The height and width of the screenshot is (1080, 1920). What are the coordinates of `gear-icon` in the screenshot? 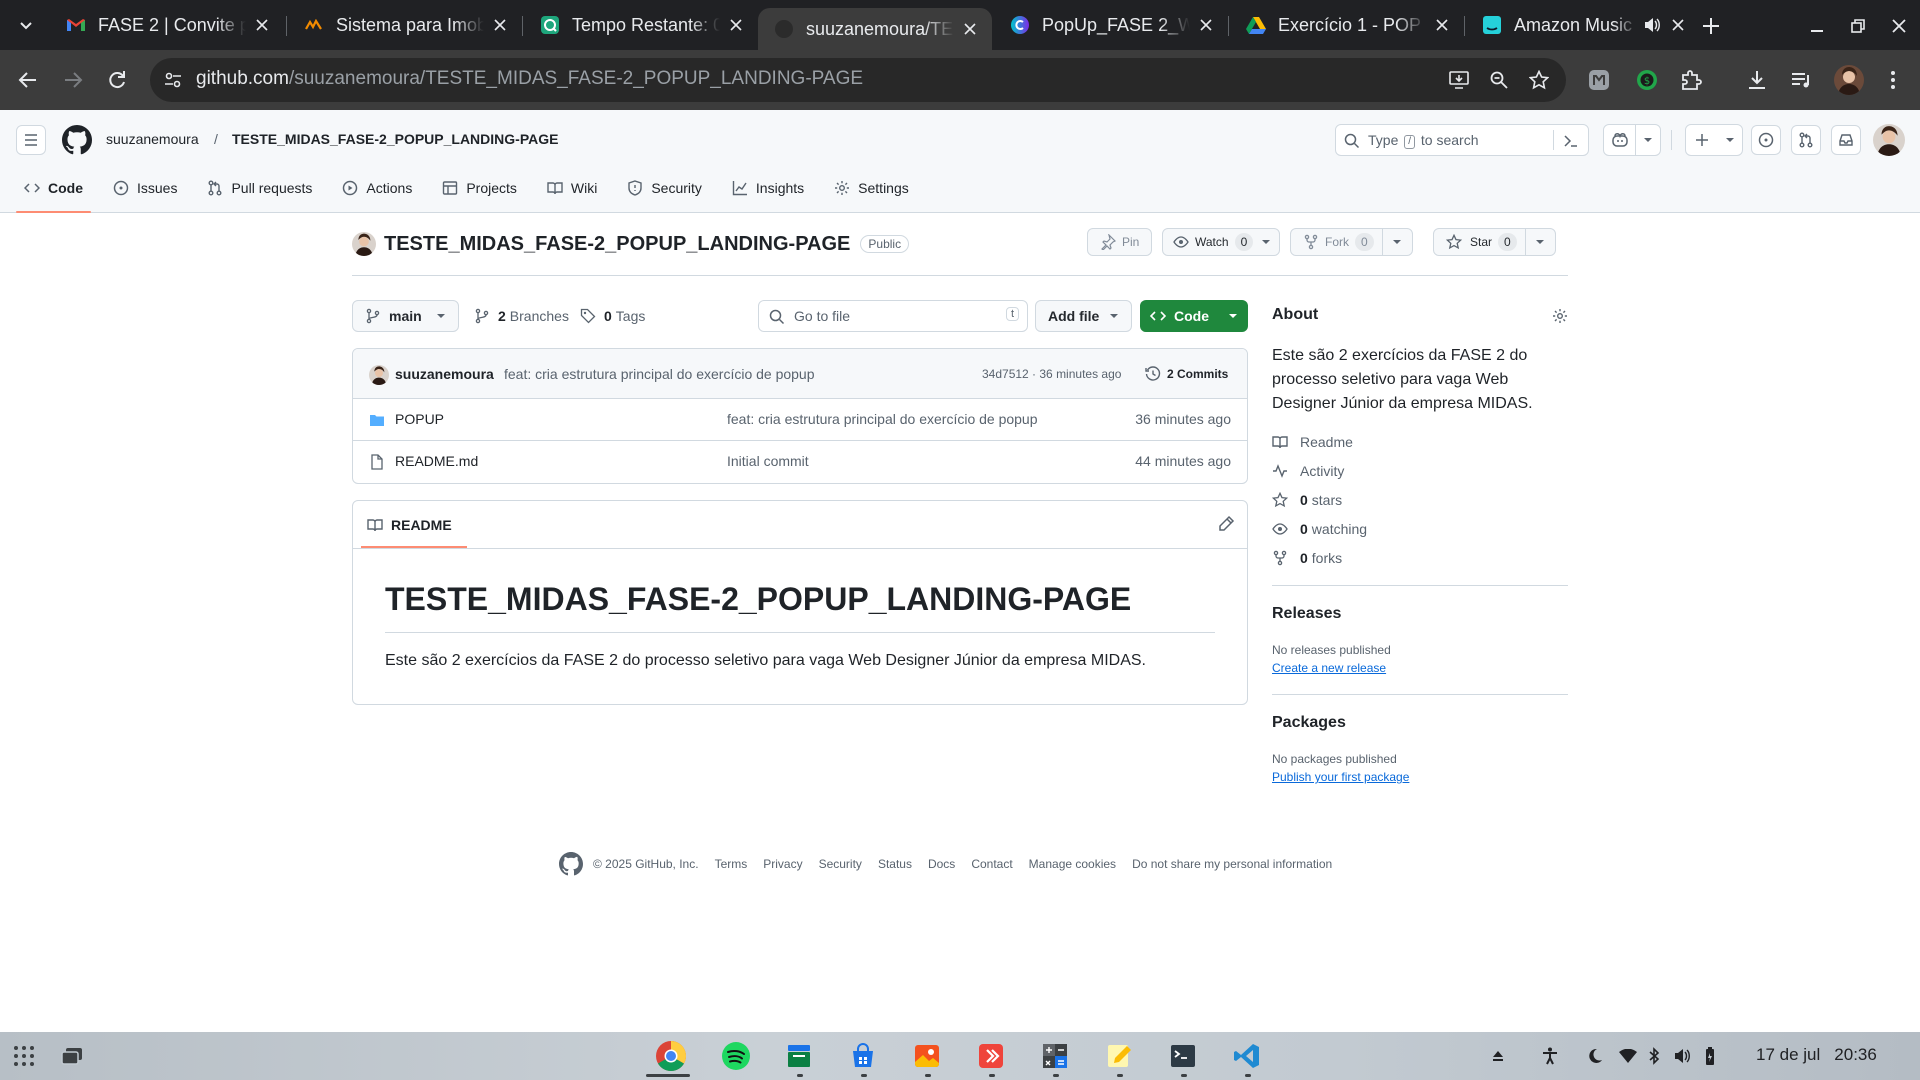 It's located at (1560, 316).